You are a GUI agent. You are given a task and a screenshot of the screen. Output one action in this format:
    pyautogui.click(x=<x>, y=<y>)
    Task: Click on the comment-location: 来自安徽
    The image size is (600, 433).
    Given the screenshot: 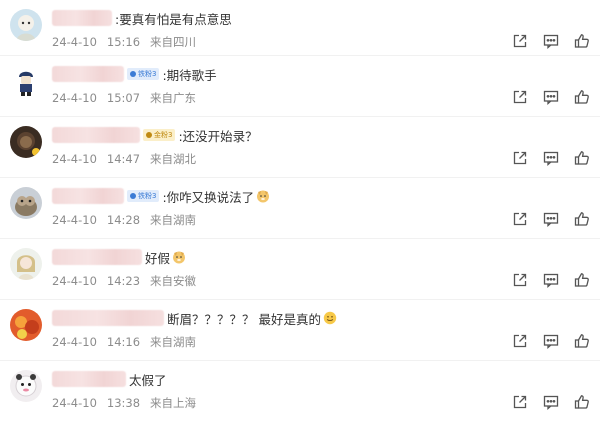 What is the action you would take?
    pyautogui.click(x=173, y=281)
    